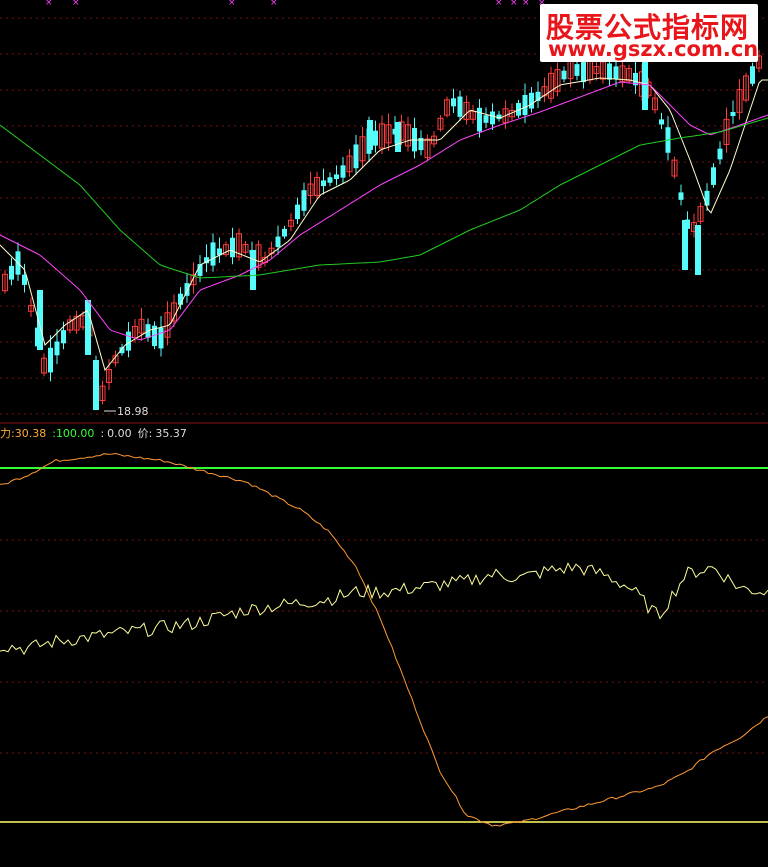  I want to click on legend-value-2: 100.00, so click(75, 433).